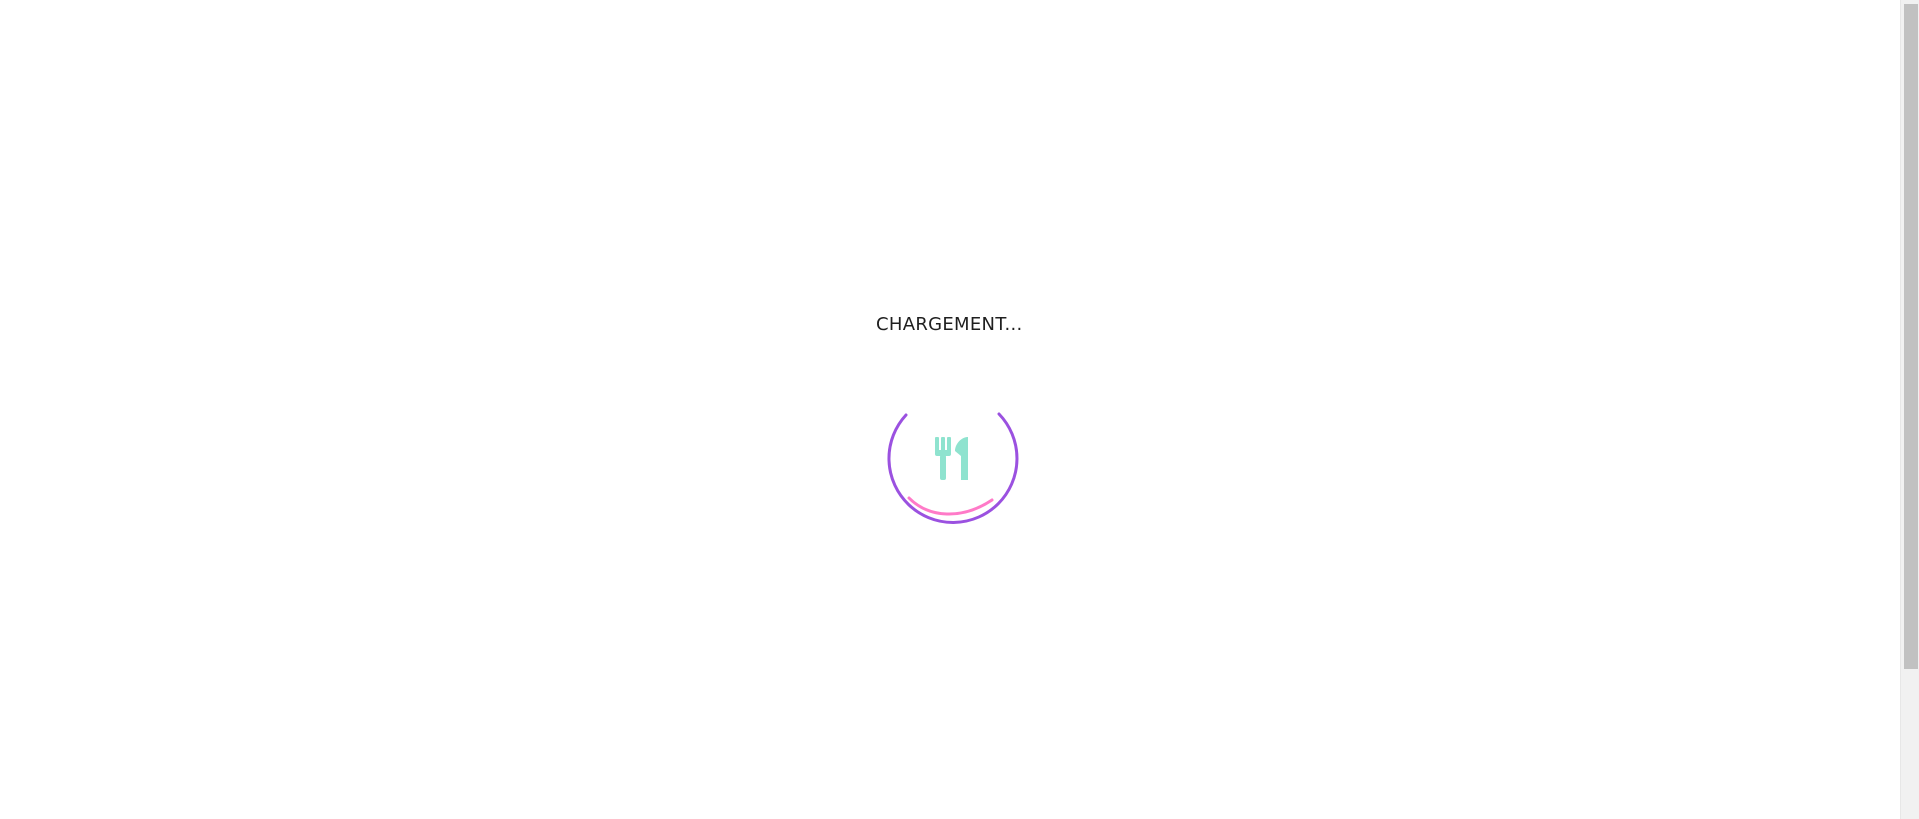  What do you see at coordinates (1911, 336) in the screenshot?
I see `scrollbar-thumb` at bounding box center [1911, 336].